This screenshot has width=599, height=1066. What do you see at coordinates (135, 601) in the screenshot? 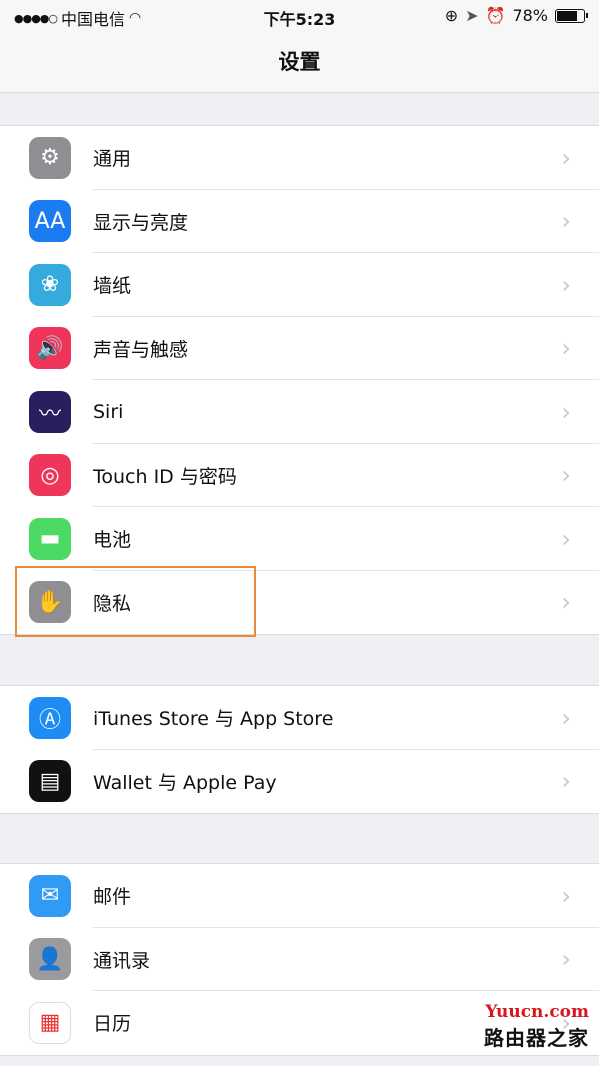
I see `highlight-box` at bounding box center [135, 601].